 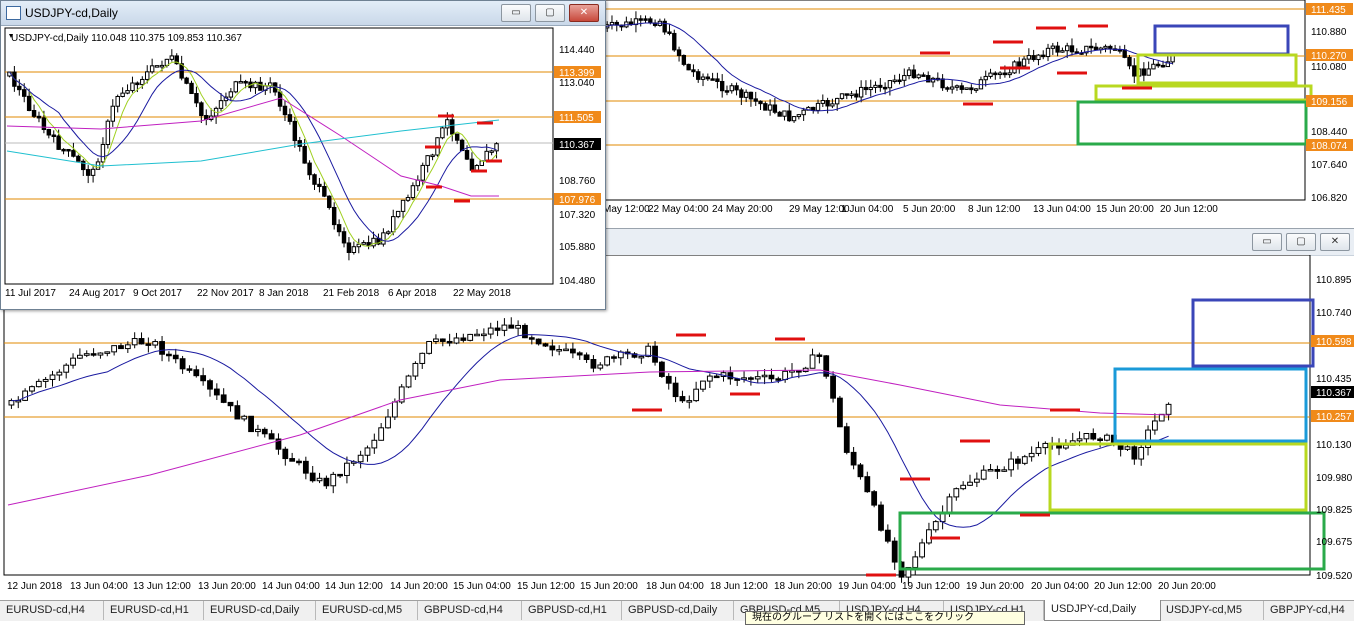 What do you see at coordinates (303, 13) in the screenshot?
I see `daily-window-titlebar: USDJPY-cd,Daily ▭ ▢ ✕` at bounding box center [303, 13].